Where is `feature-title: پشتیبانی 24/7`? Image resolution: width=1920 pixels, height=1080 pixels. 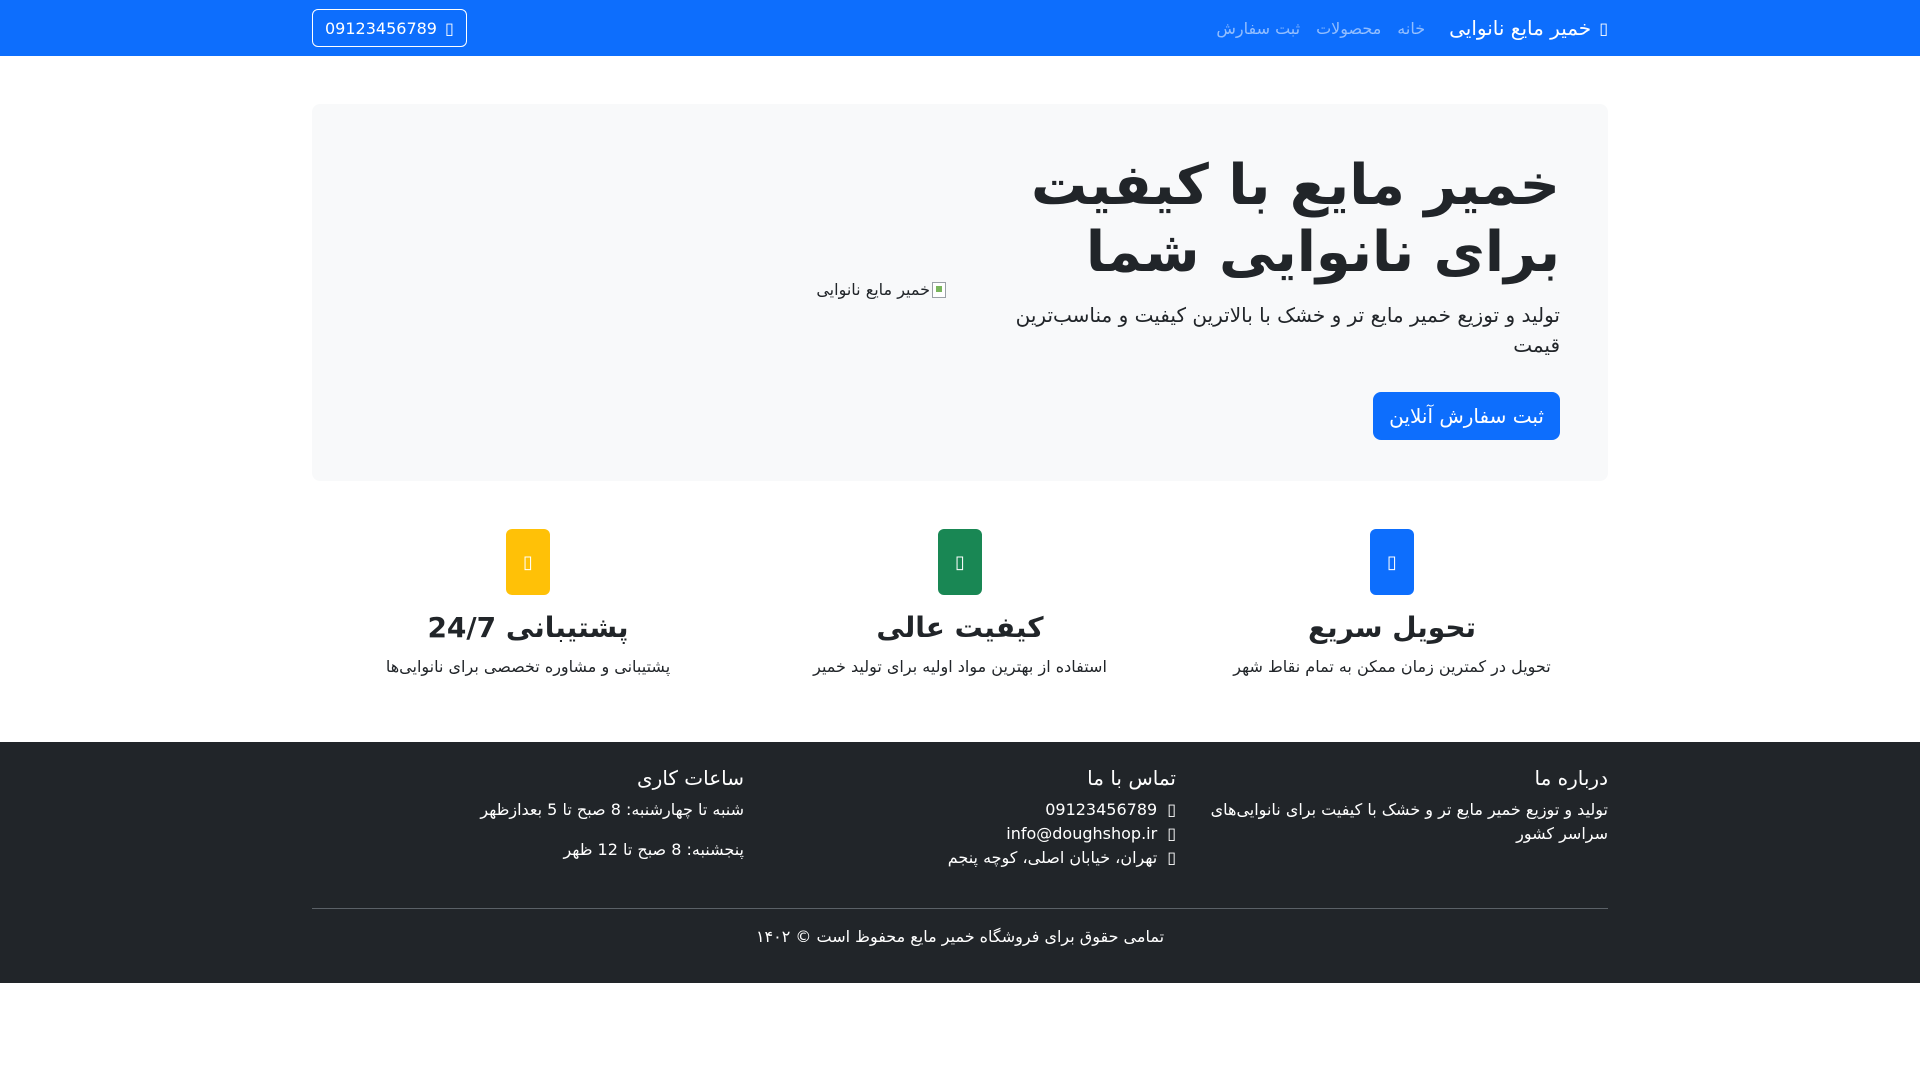 feature-title: پشتیبانی 24/7 is located at coordinates (528, 627).